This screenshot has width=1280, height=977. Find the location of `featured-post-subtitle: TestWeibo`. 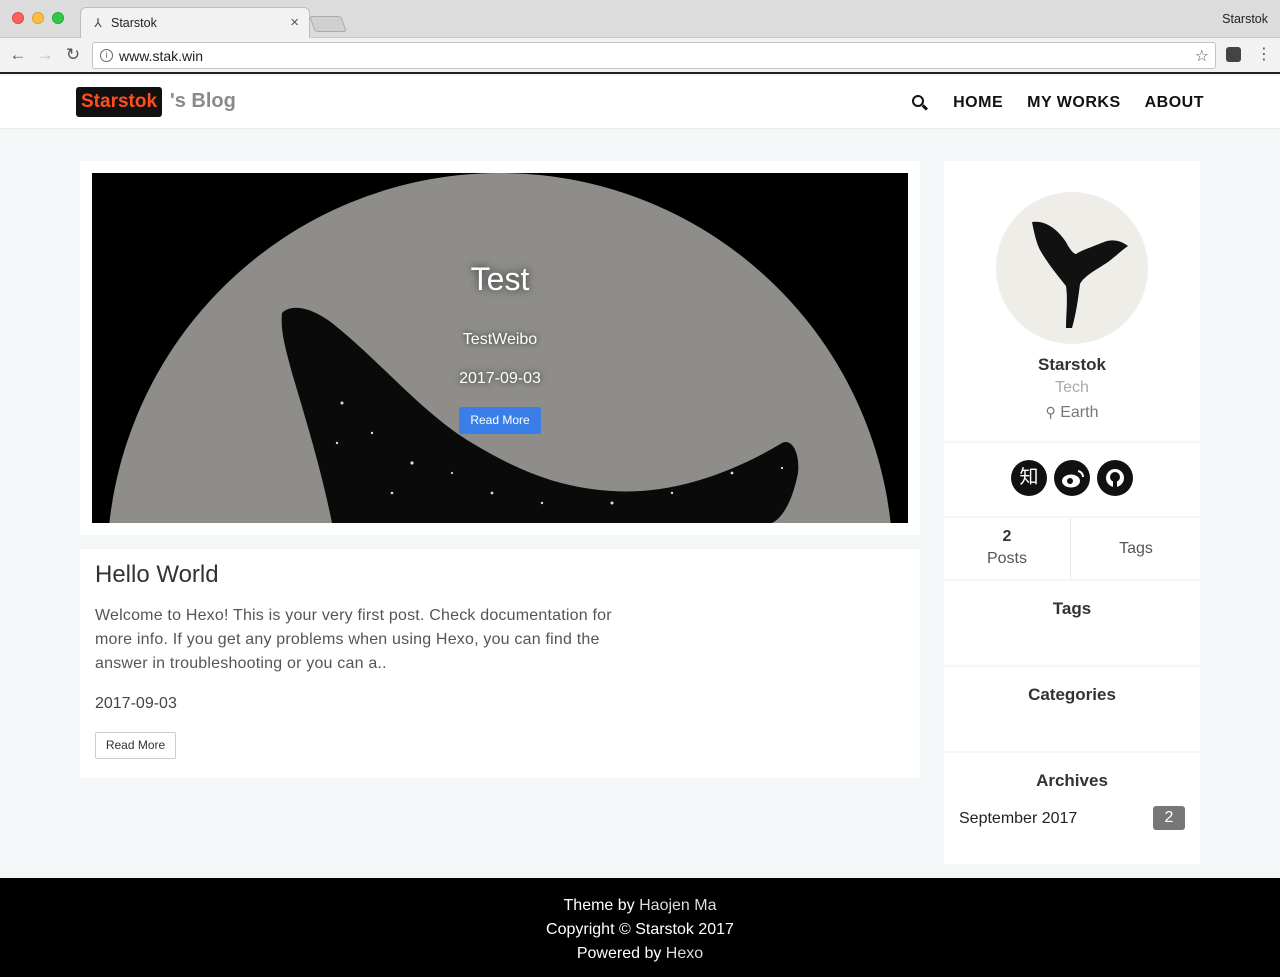

featured-post-subtitle: TestWeibo is located at coordinates (500, 339).